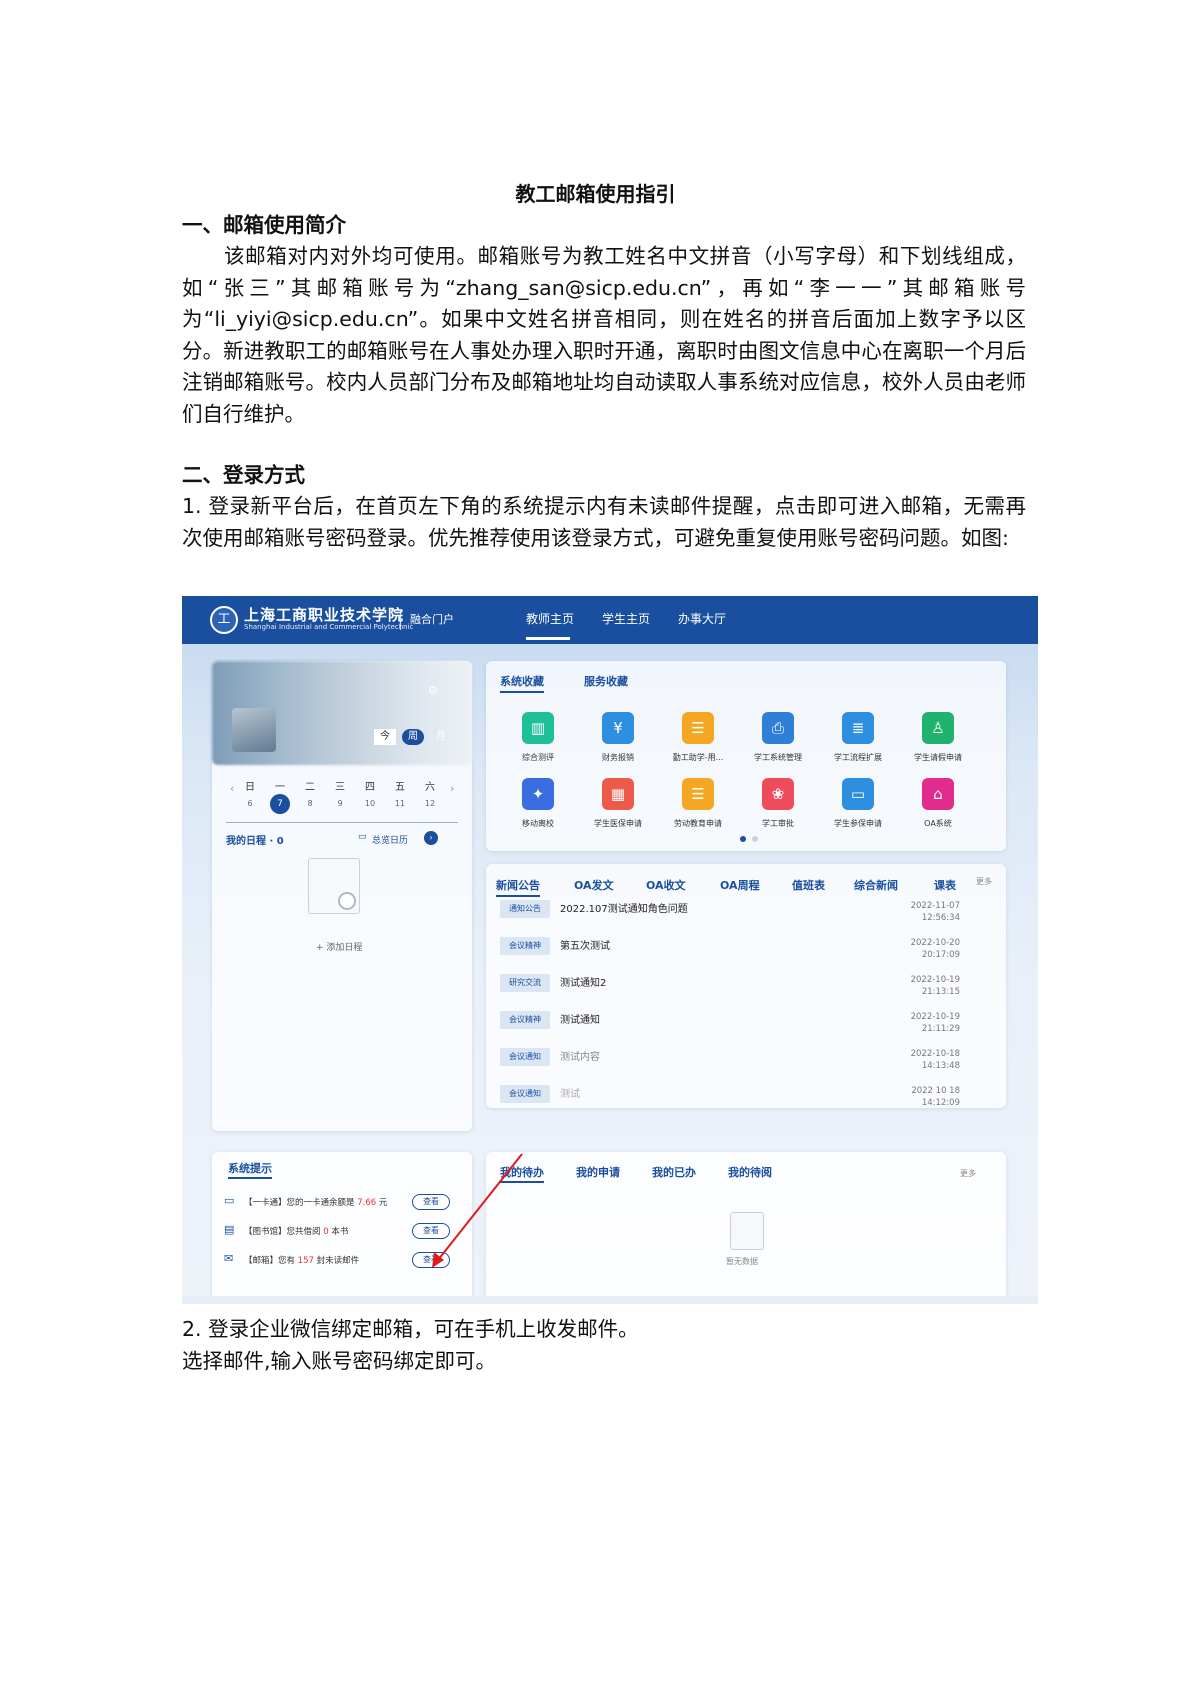 This screenshot has width=1191, height=1684. What do you see at coordinates (410, 1329) in the screenshot?
I see `section2-item2: 2. 登录企业微信绑定邮箱，可在手机上收发邮件。` at bounding box center [410, 1329].